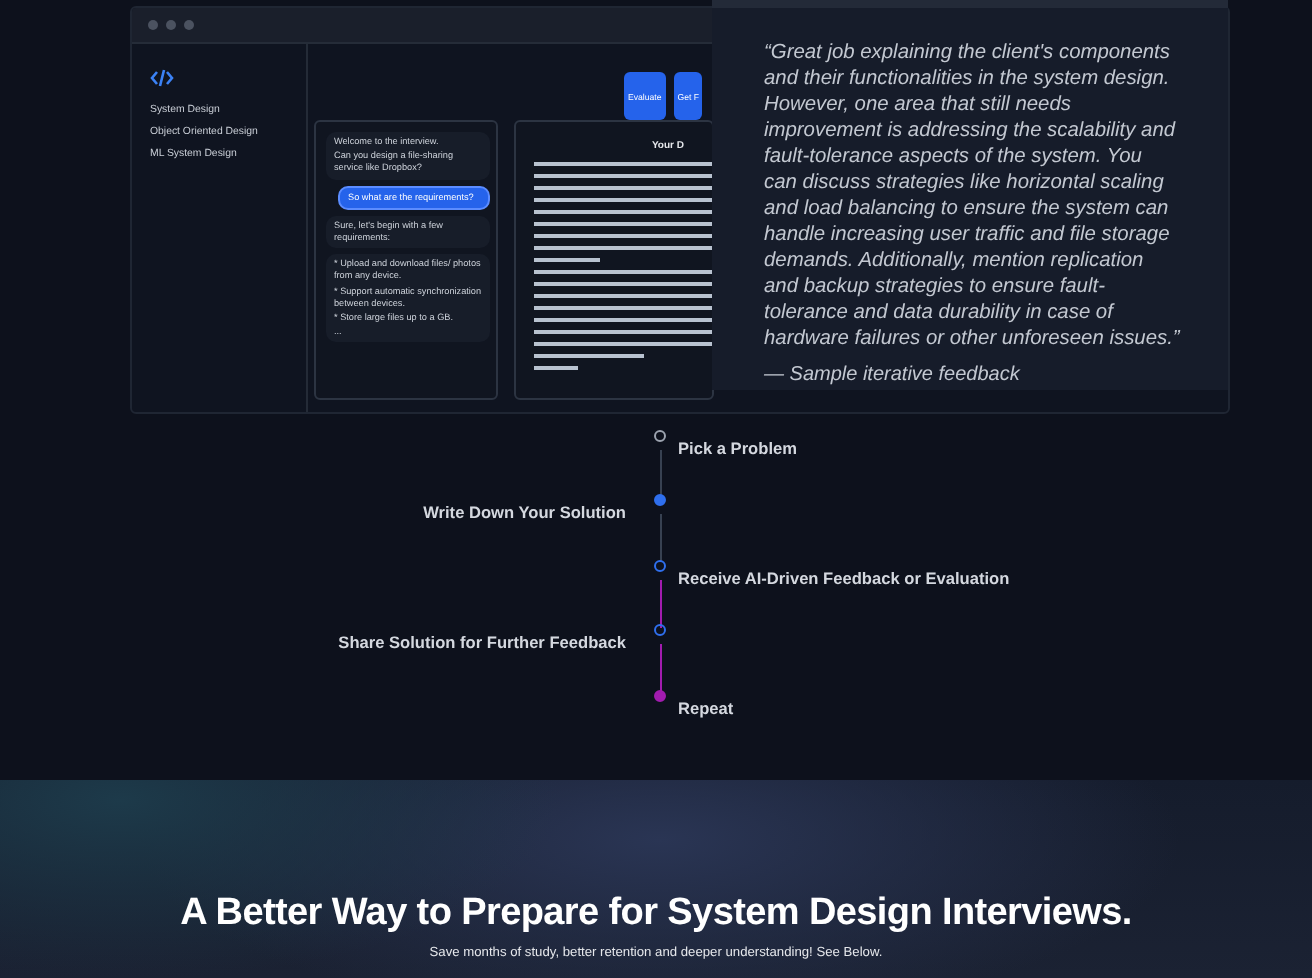 The height and width of the screenshot is (978, 1312). What do you see at coordinates (893, 376) in the screenshot?
I see `quote-attribution: — Sample iterative feedback` at bounding box center [893, 376].